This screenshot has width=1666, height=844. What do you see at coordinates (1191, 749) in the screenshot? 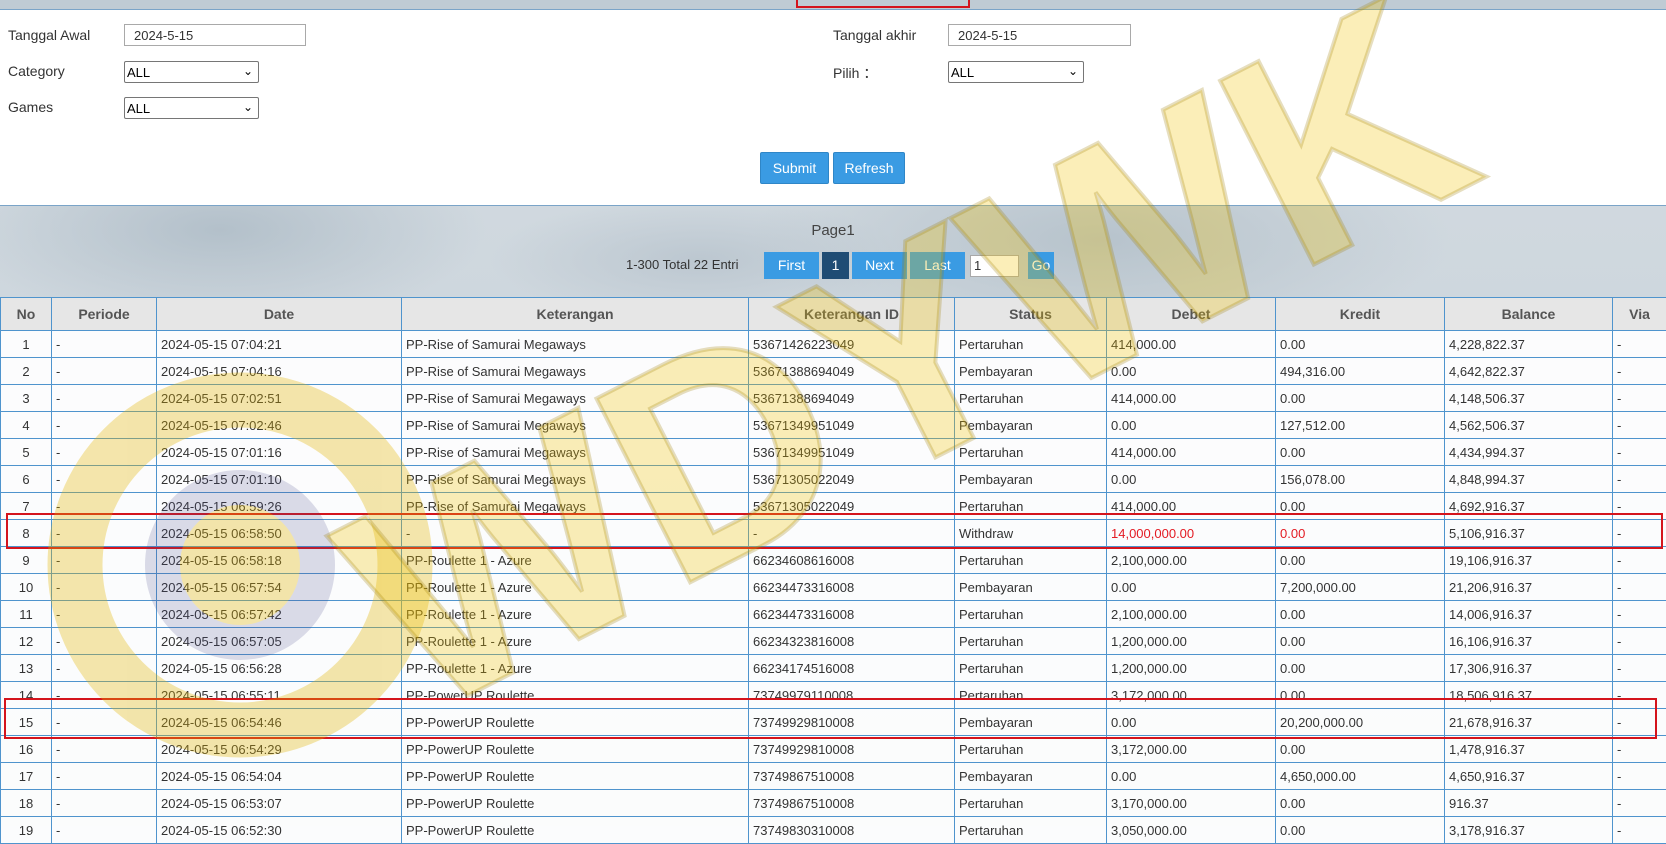
I see `cell-debet: 3,172,000.00` at bounding box center [1191, 749].